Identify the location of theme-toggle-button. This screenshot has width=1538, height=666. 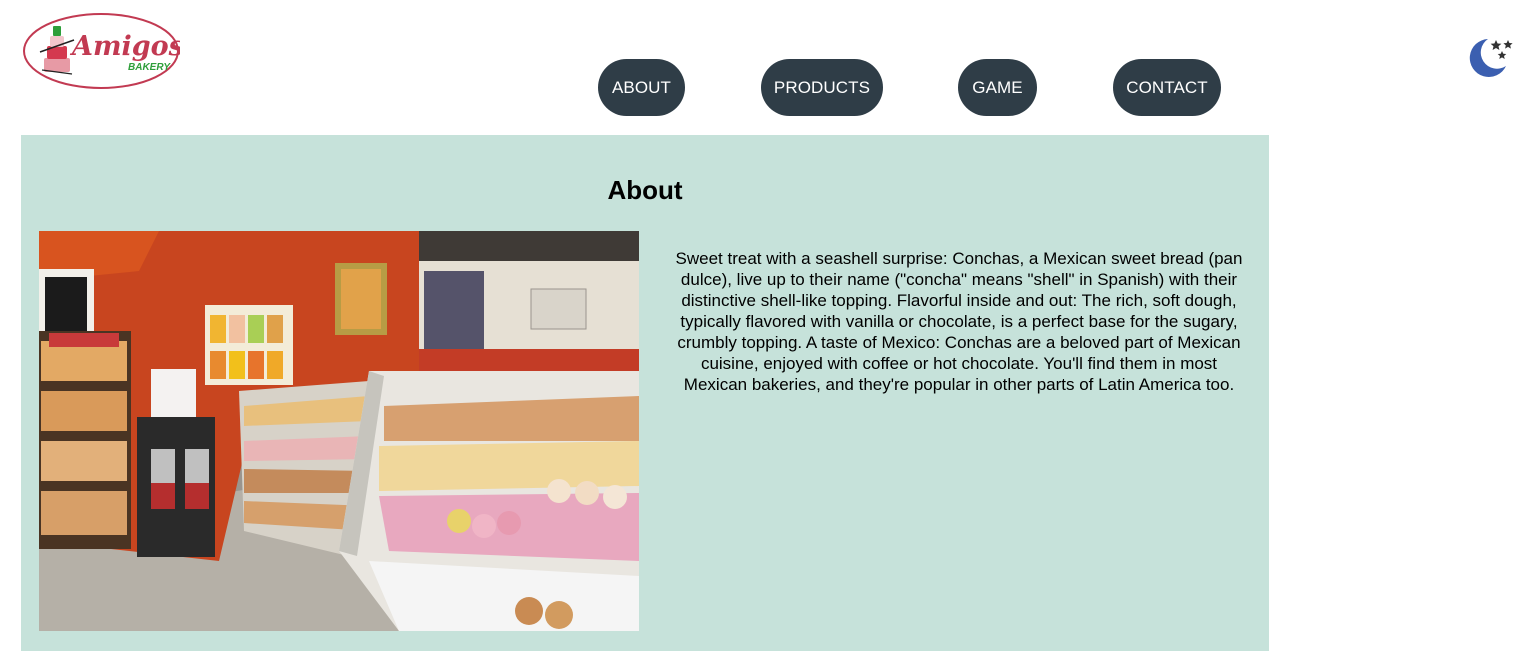
(1492, 57).